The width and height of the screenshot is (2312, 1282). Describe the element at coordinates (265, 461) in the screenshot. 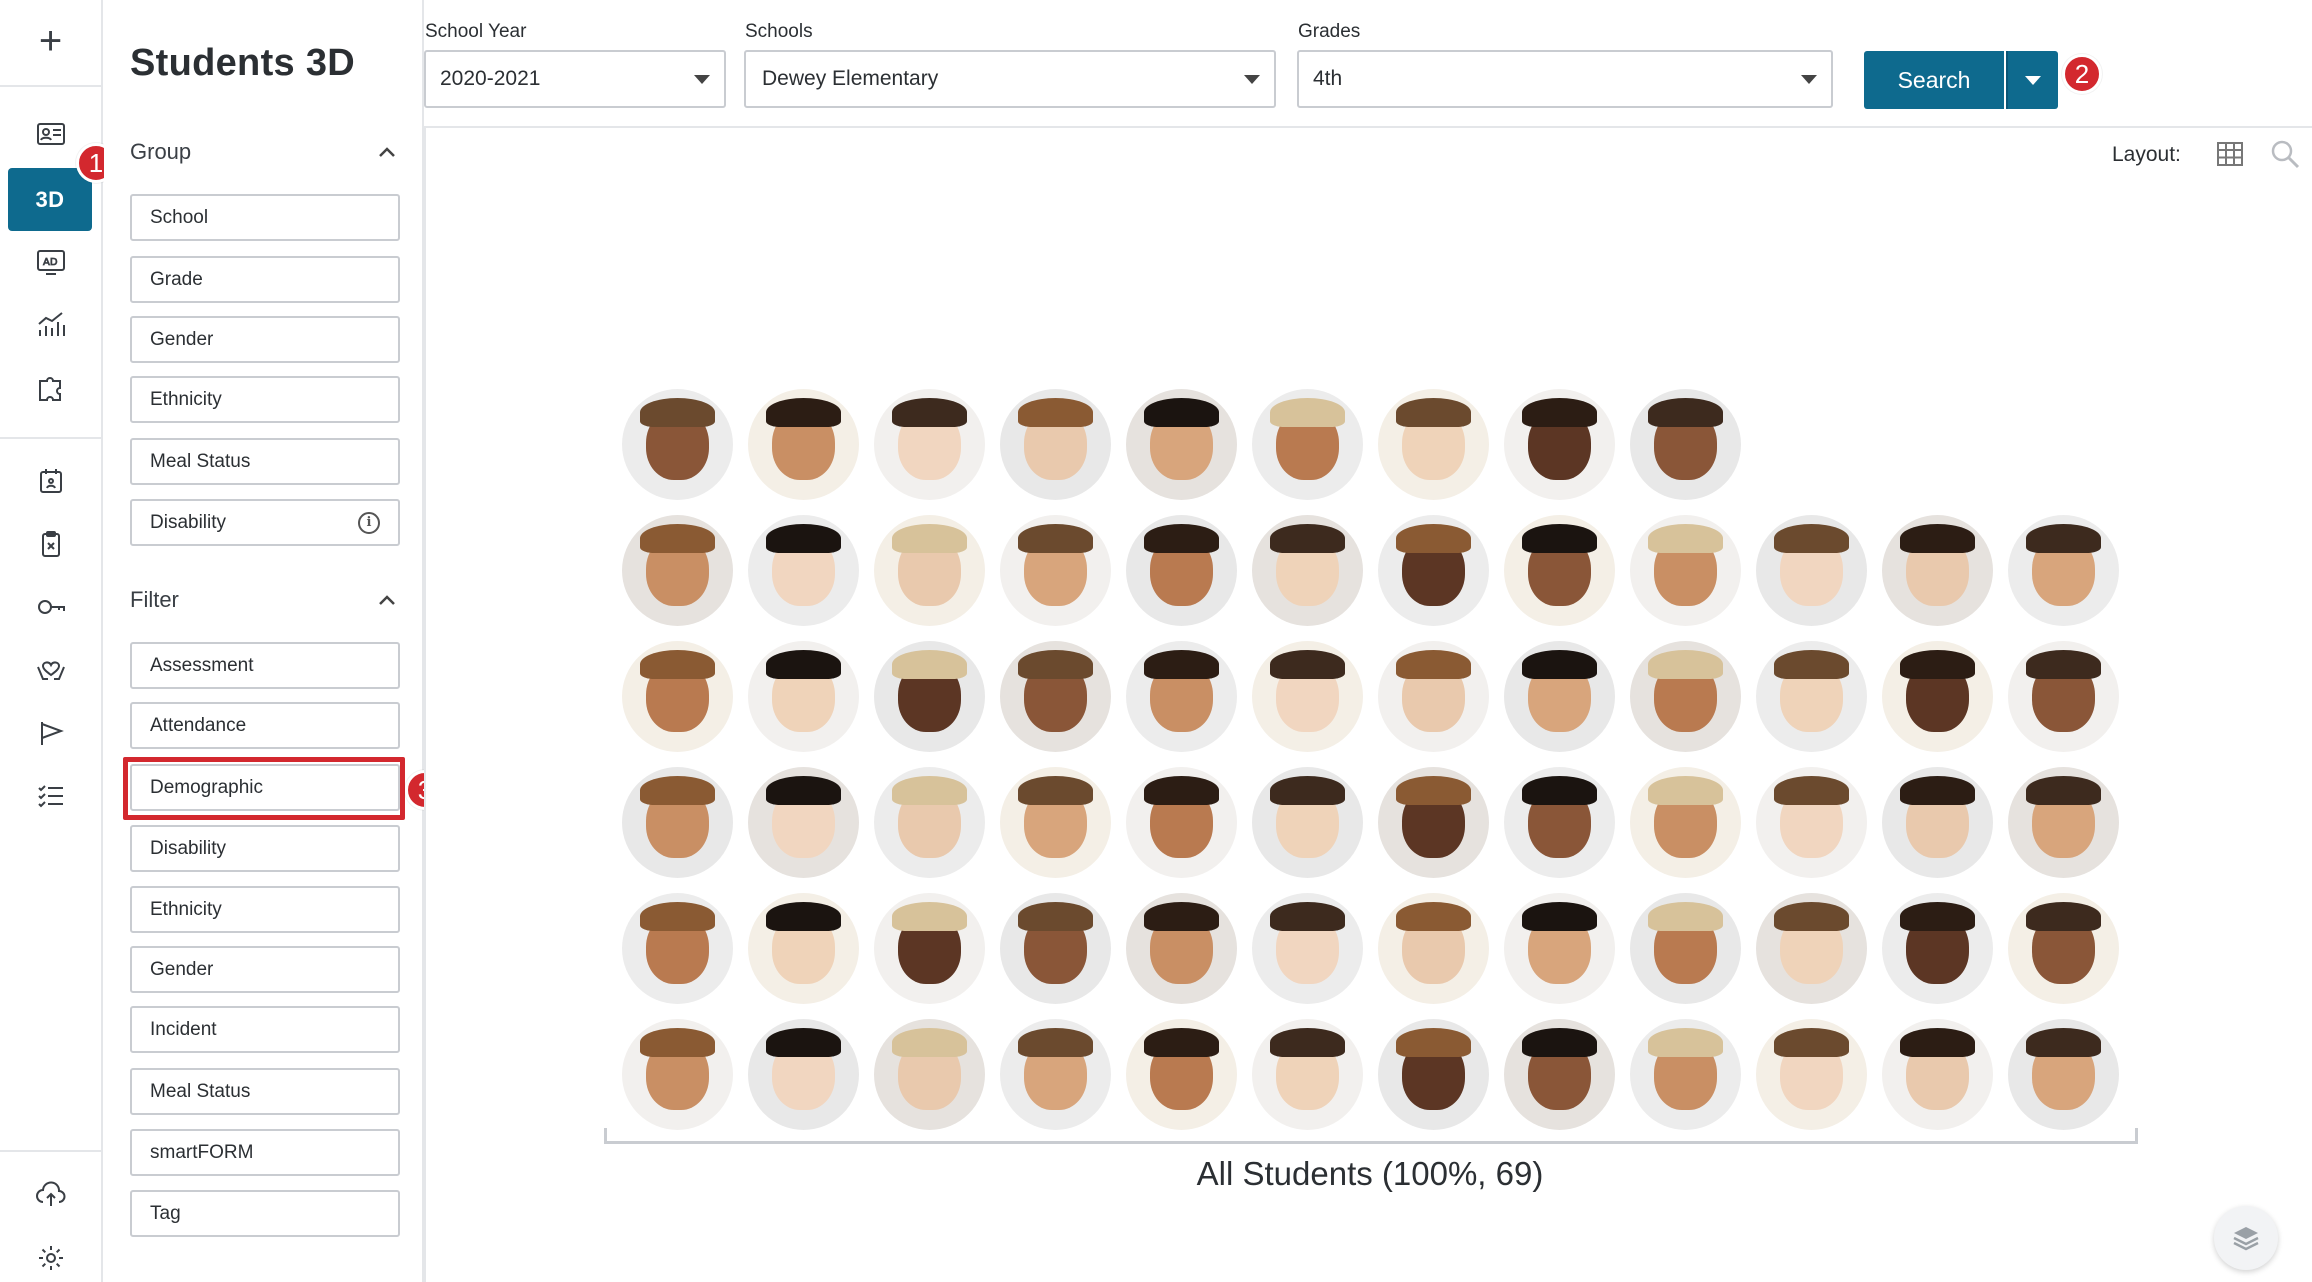

I see `group-option-meal-status: Meal Status` at that location.